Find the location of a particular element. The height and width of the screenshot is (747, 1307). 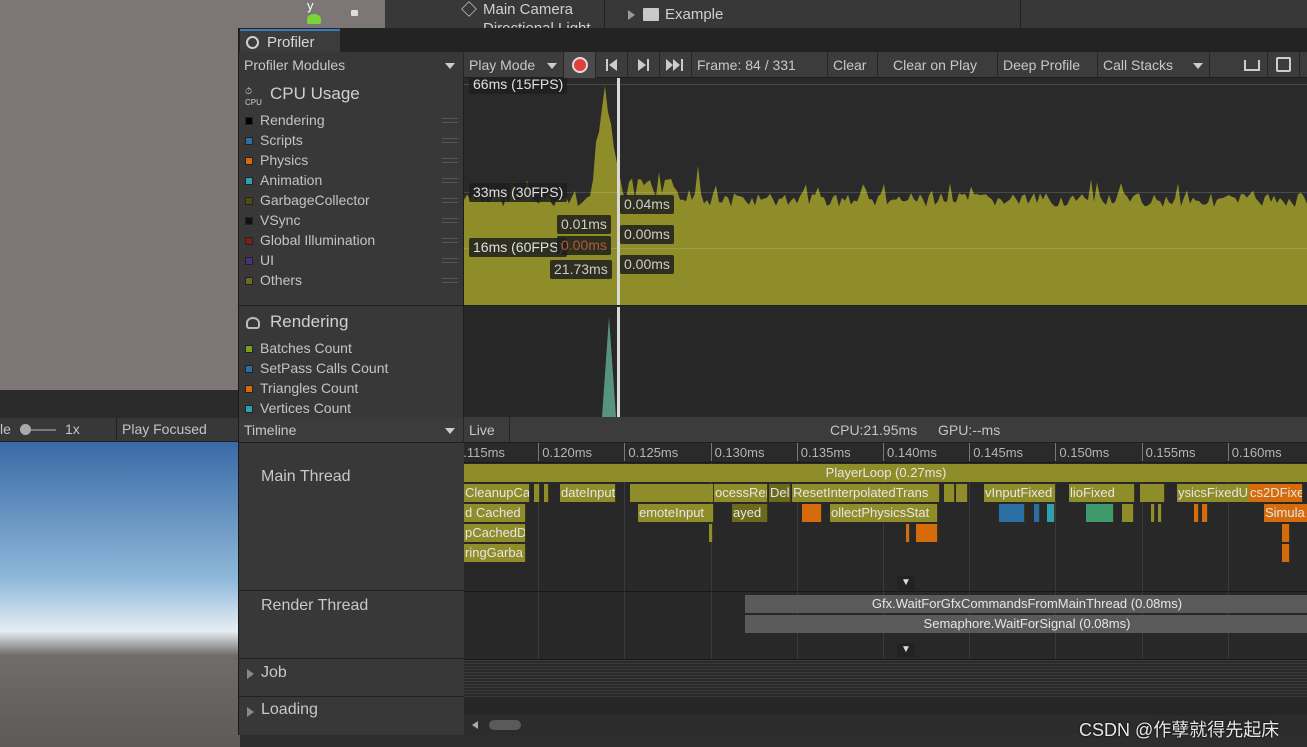

legend-item: GarbageCollector is located at coordinates (307, 200).